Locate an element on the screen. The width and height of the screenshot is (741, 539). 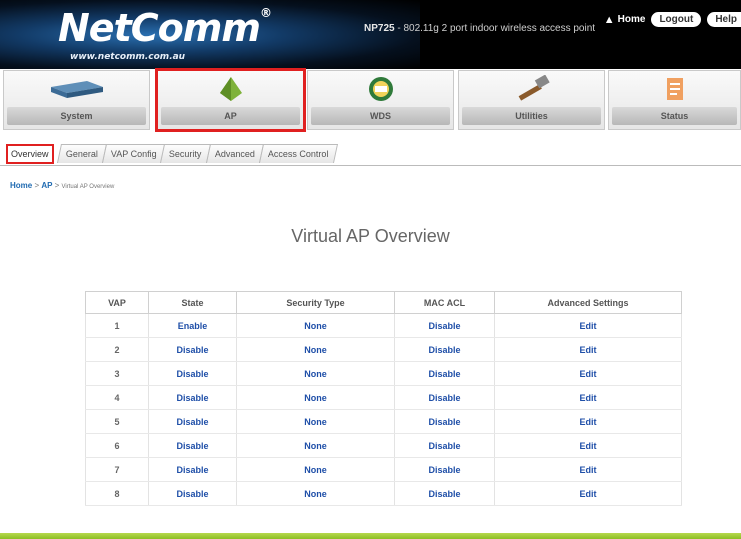
status-icon is located at coordinates (674, 89).